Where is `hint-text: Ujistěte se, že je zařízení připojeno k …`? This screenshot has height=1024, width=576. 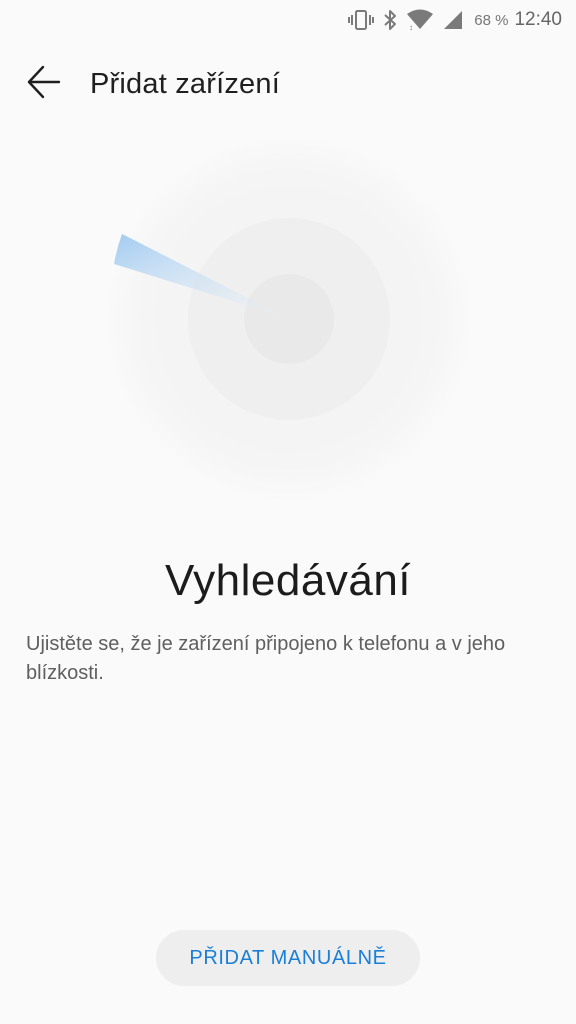 hint-text: Ujistěte se, že je zařízení připojeno k … is located at coordinates (266, 658).